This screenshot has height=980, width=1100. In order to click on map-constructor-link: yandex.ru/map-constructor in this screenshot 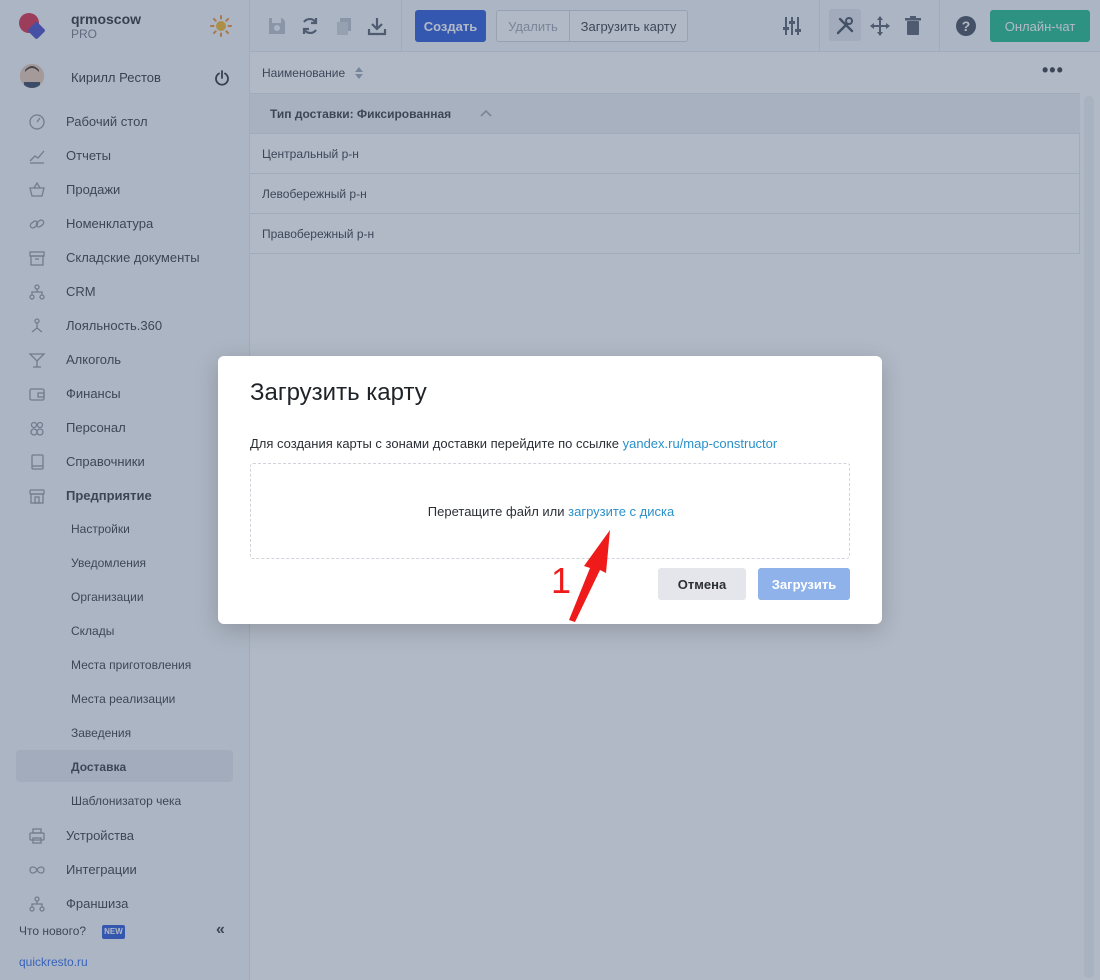, I will do `click(700, 443)`.